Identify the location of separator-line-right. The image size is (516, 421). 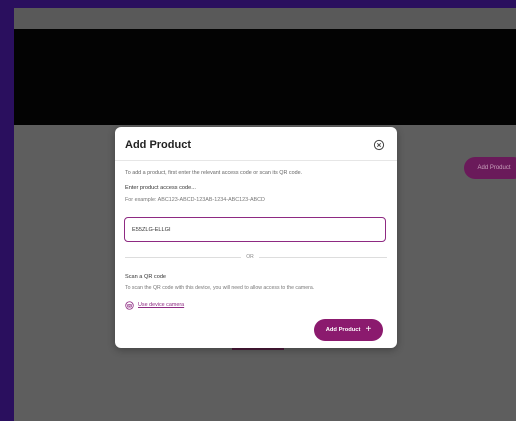
(323, 257).